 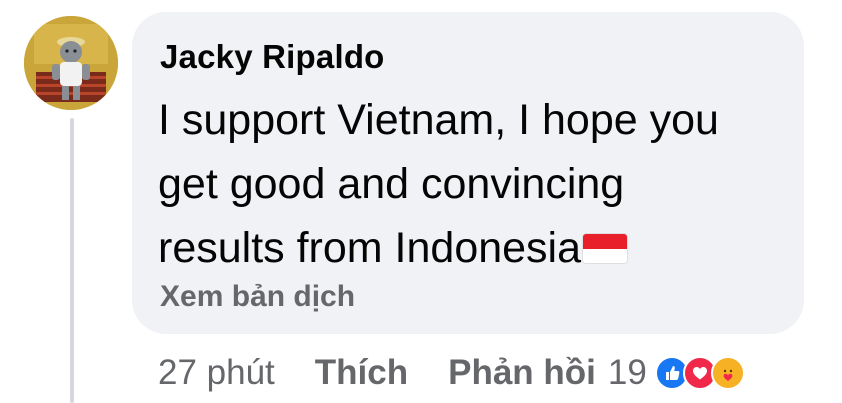 What do you see at coordinates (522, 373) in the screenshot?
I see `reply-button: Phản hồi` at bounding box center [522, 373].